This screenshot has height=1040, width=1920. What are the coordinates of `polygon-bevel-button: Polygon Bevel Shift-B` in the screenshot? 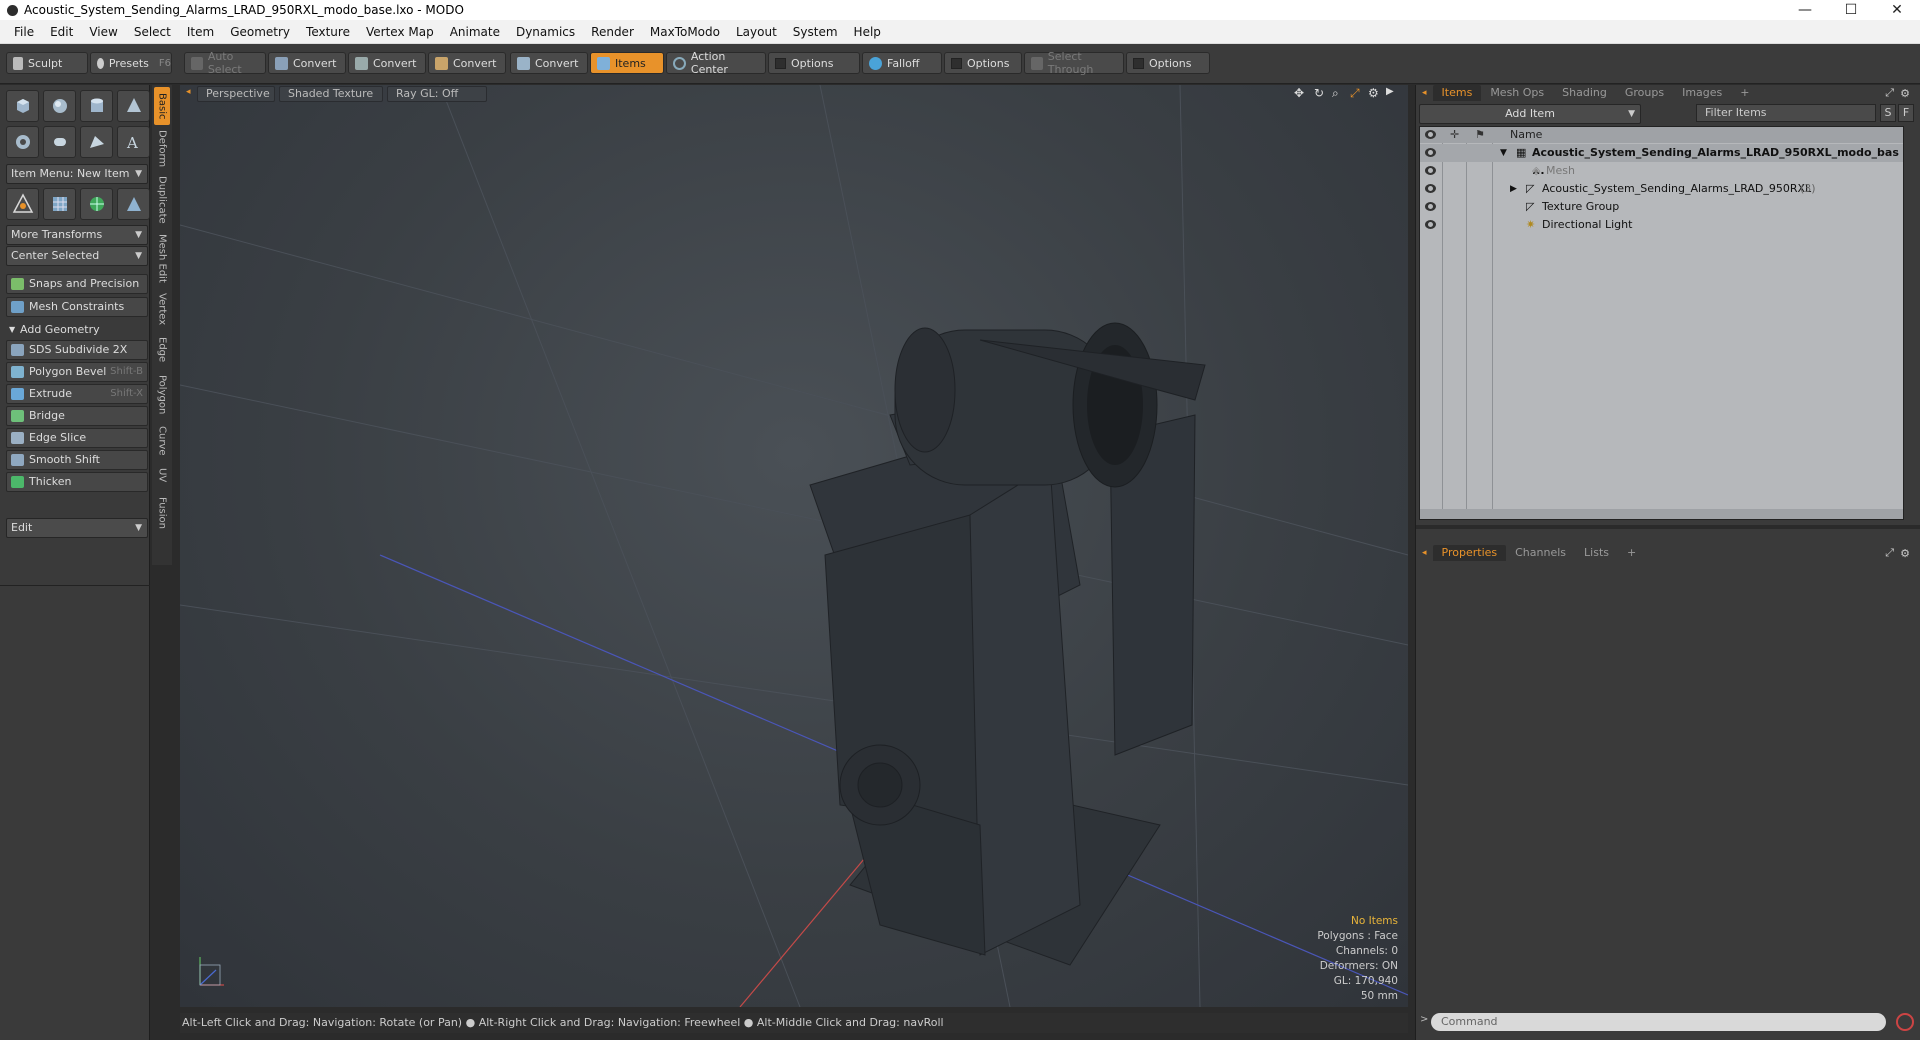 It's located at (77, 372).